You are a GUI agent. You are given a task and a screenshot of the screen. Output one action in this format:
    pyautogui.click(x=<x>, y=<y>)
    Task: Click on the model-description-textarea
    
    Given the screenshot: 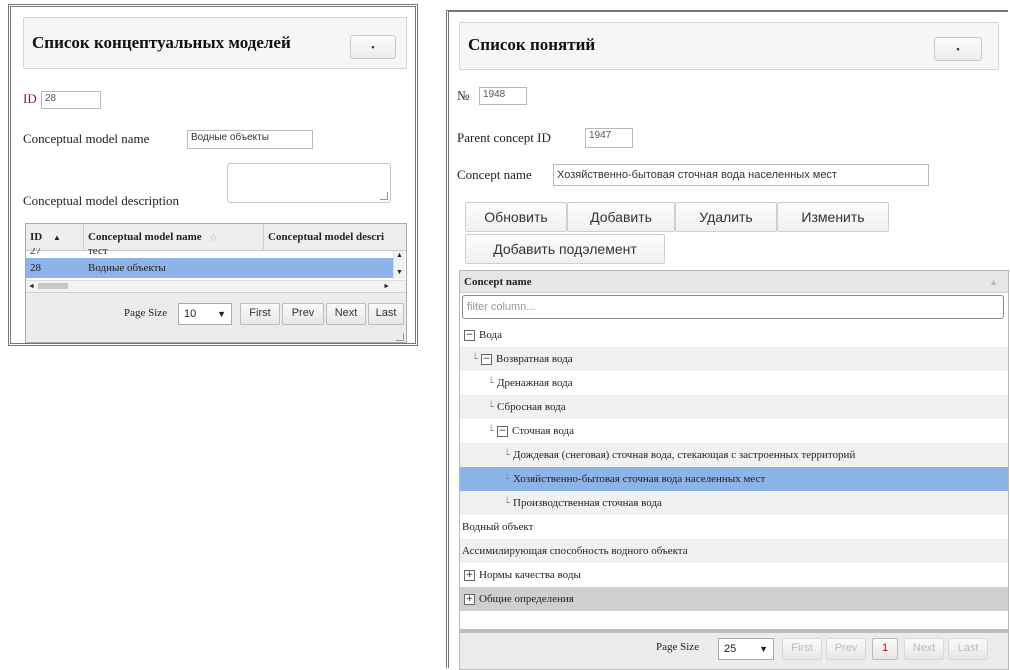 What is the action you would take?
    pyautogui.click(x=309, y=183)
    